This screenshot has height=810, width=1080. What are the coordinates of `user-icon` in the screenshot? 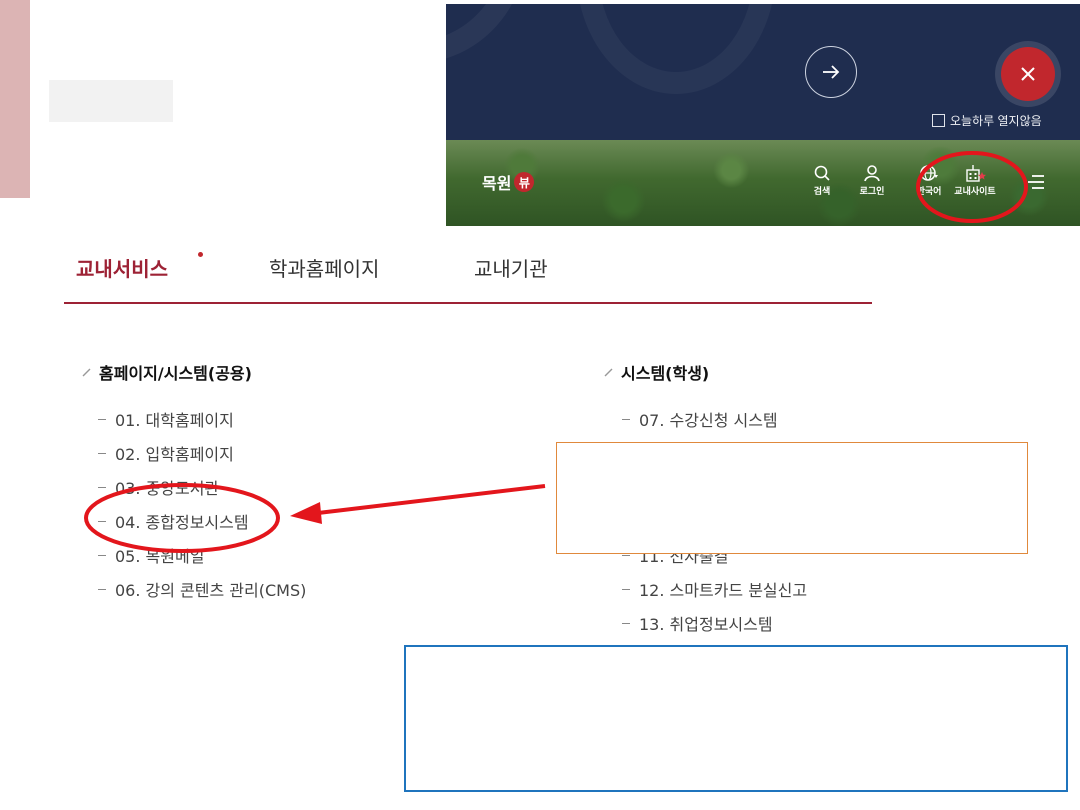 It's located at (872, 173).